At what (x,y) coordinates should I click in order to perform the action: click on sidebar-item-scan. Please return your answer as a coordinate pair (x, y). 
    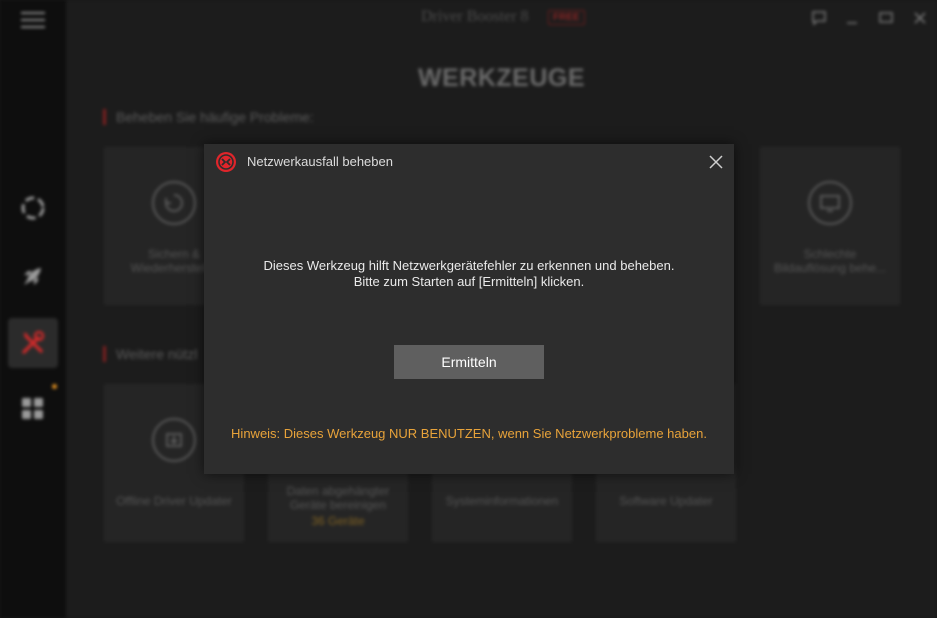
    Looking at the image, I should click on (33, 208).